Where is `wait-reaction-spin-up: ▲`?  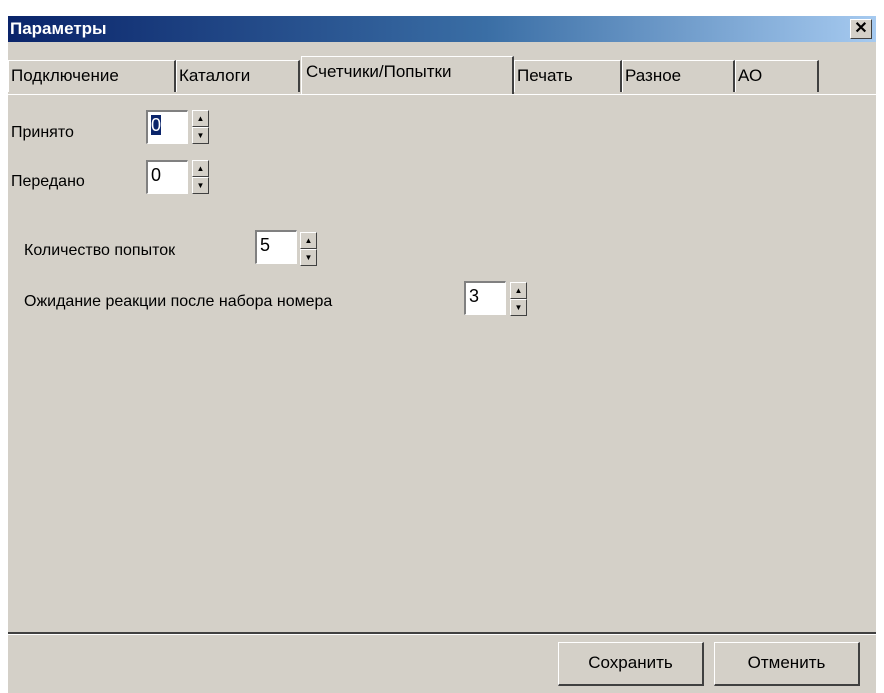 wait-reaction-spin-up: ▲ is located at coordinates (518, 290).